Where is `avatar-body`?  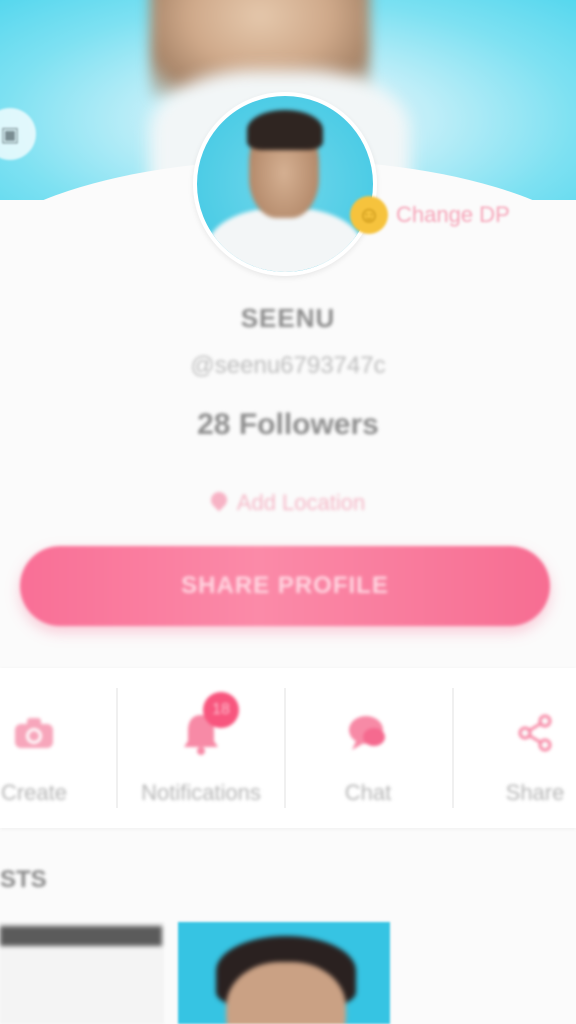
avatar-body is located at coordinates (285, 240).